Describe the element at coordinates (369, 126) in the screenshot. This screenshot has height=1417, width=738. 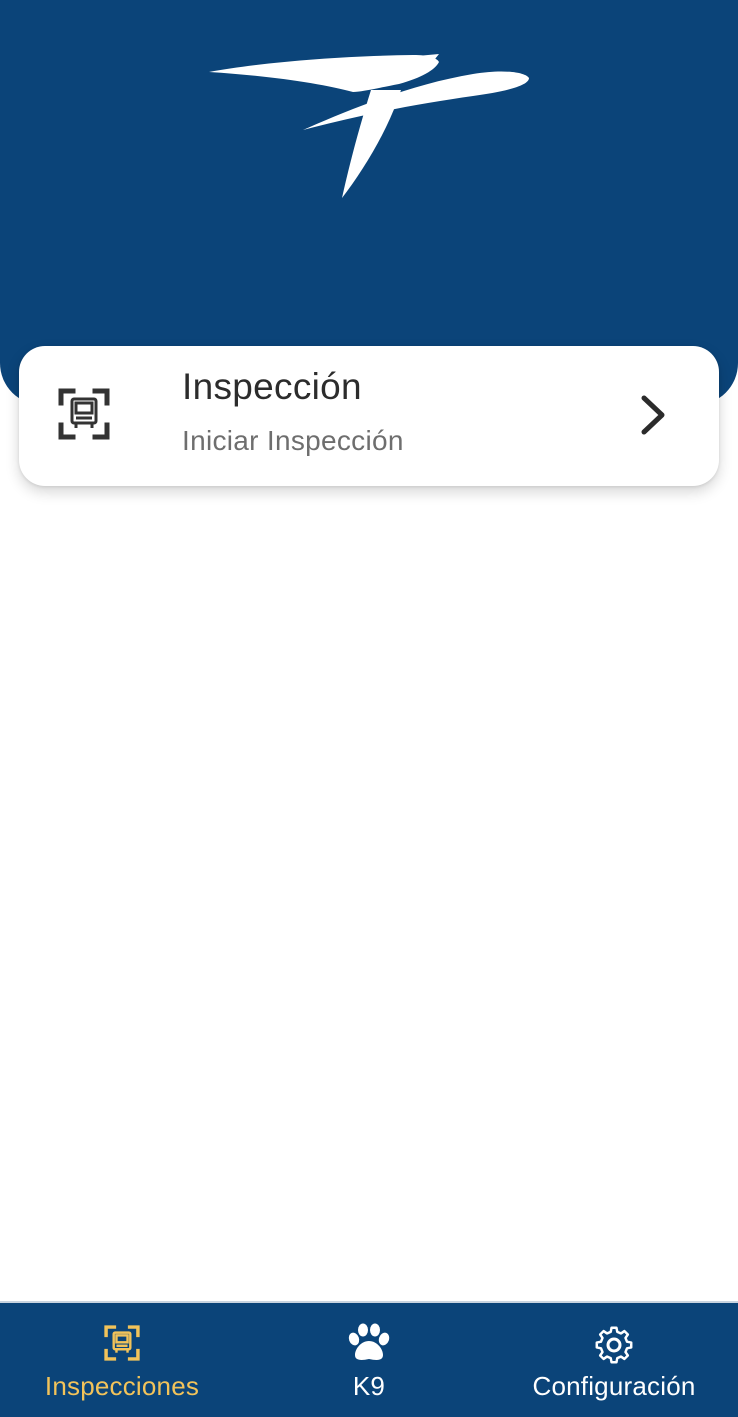
I see `eagle-logo-icon` at that location.